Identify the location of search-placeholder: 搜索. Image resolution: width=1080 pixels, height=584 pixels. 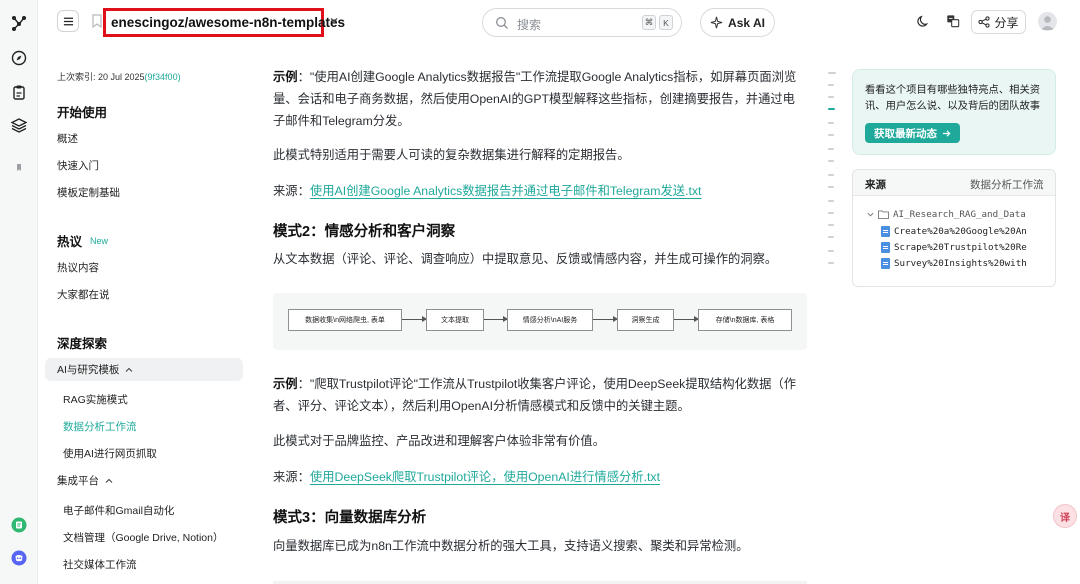
(529, 25).